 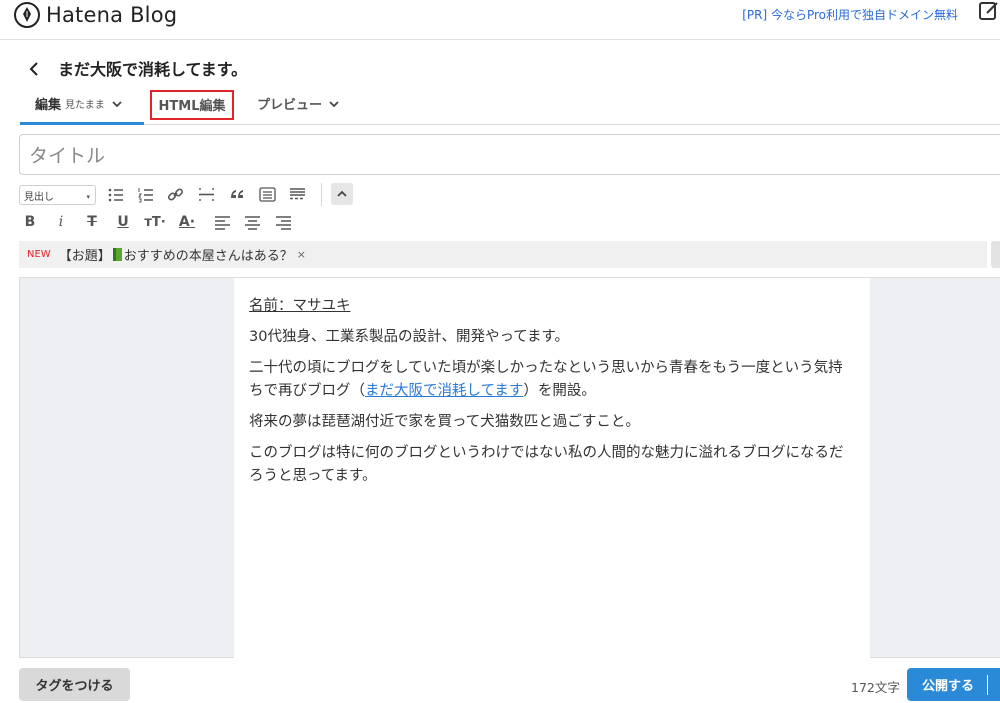 I want to click on horizontal-rule-icon, so click(x=206, y=194).